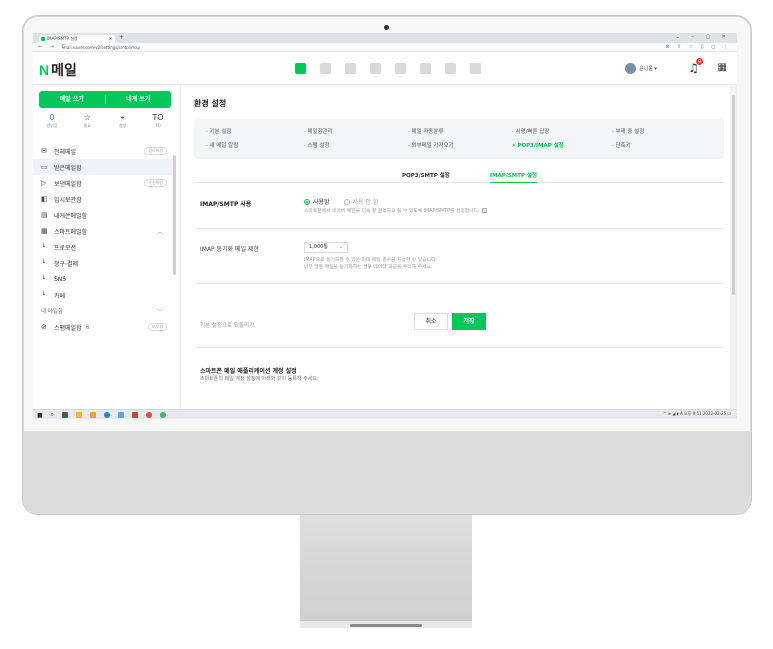 The width and height of the screenshot is (773, 649). I want to click on page-title: 환경 설정, so click(210, 103).